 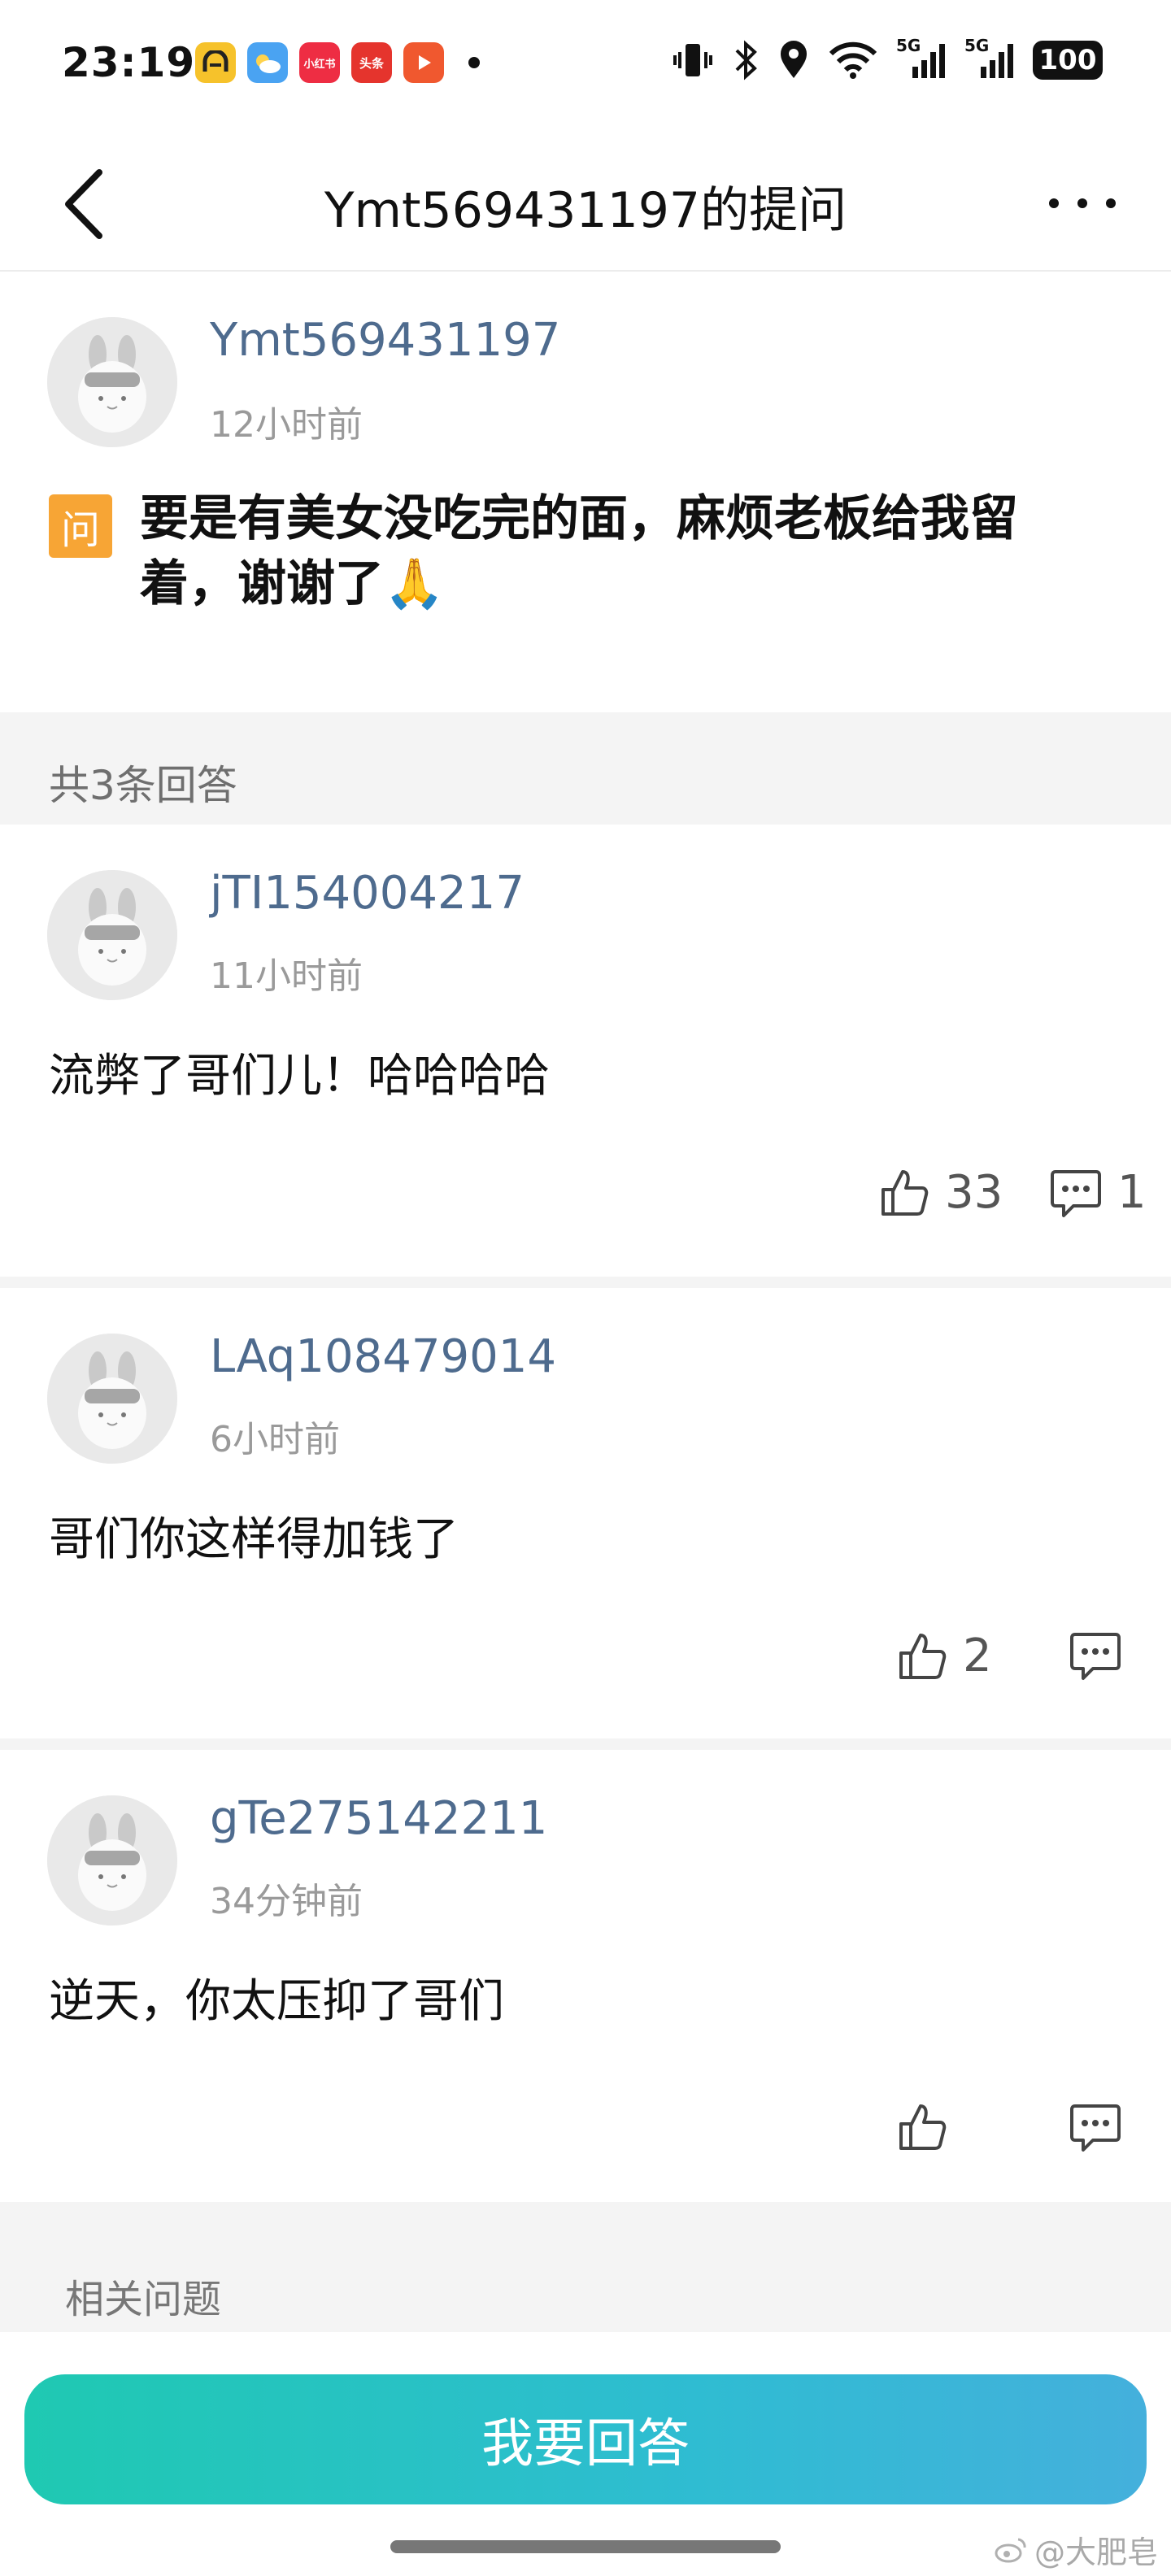 What do you see at coordinates (585, 65) in the screenshot?
I see `status-bar: 23:19 小红书 头条 5G 5G 100` at bounding box center [585, 65].